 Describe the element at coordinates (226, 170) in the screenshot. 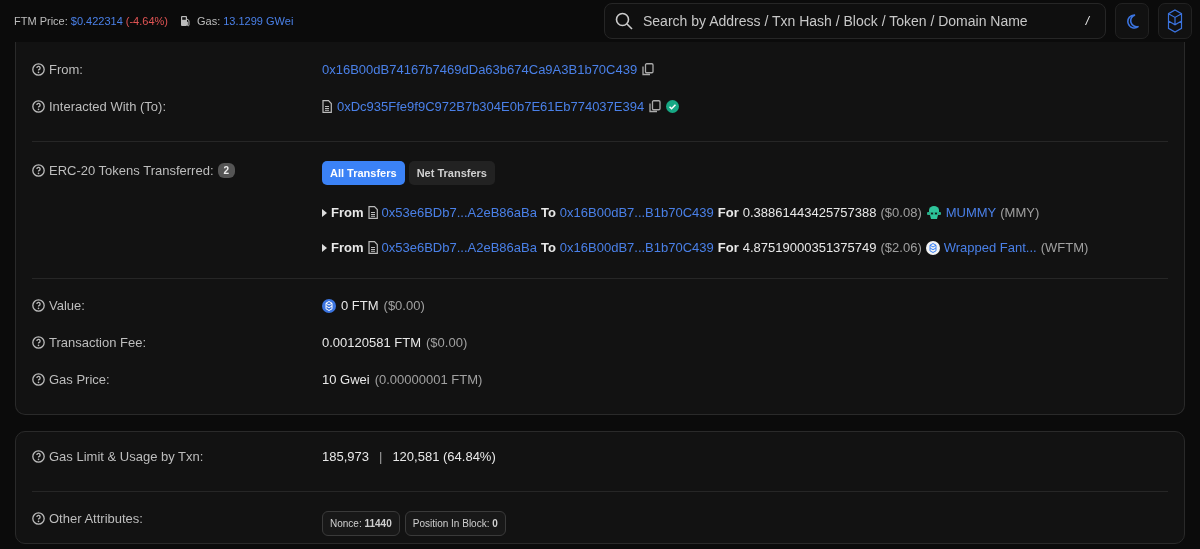

I see `count-badge: 2` at that location.